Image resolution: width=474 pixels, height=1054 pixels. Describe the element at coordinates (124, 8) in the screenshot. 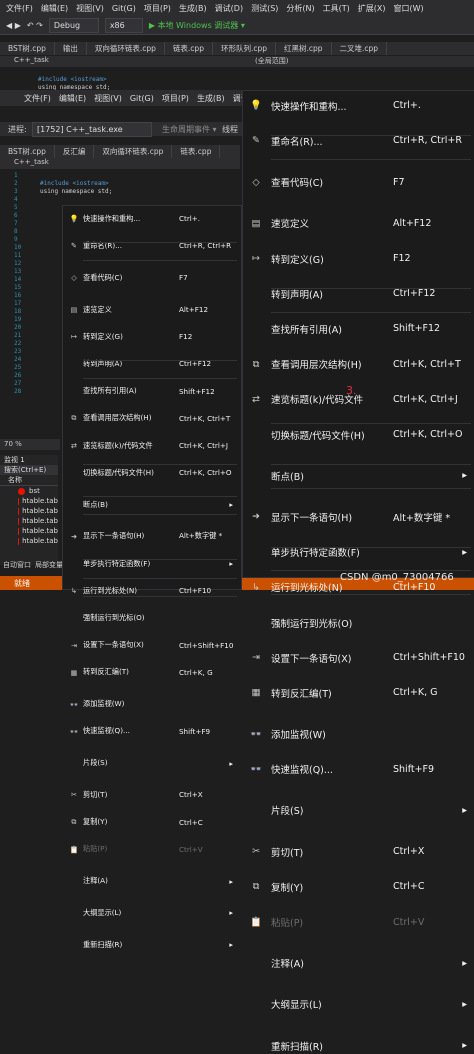

I see `menu-item-3: Git(G)` at that location.